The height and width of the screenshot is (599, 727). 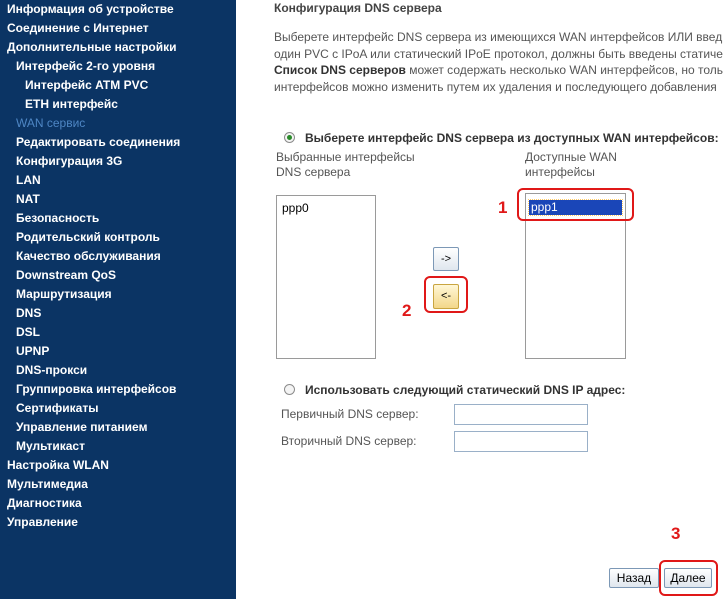 What do you see at coordinates (88, 256) in the screenshot?
I see `sidebar-item: Качество обслуживания` at bounding box center [88, 256].